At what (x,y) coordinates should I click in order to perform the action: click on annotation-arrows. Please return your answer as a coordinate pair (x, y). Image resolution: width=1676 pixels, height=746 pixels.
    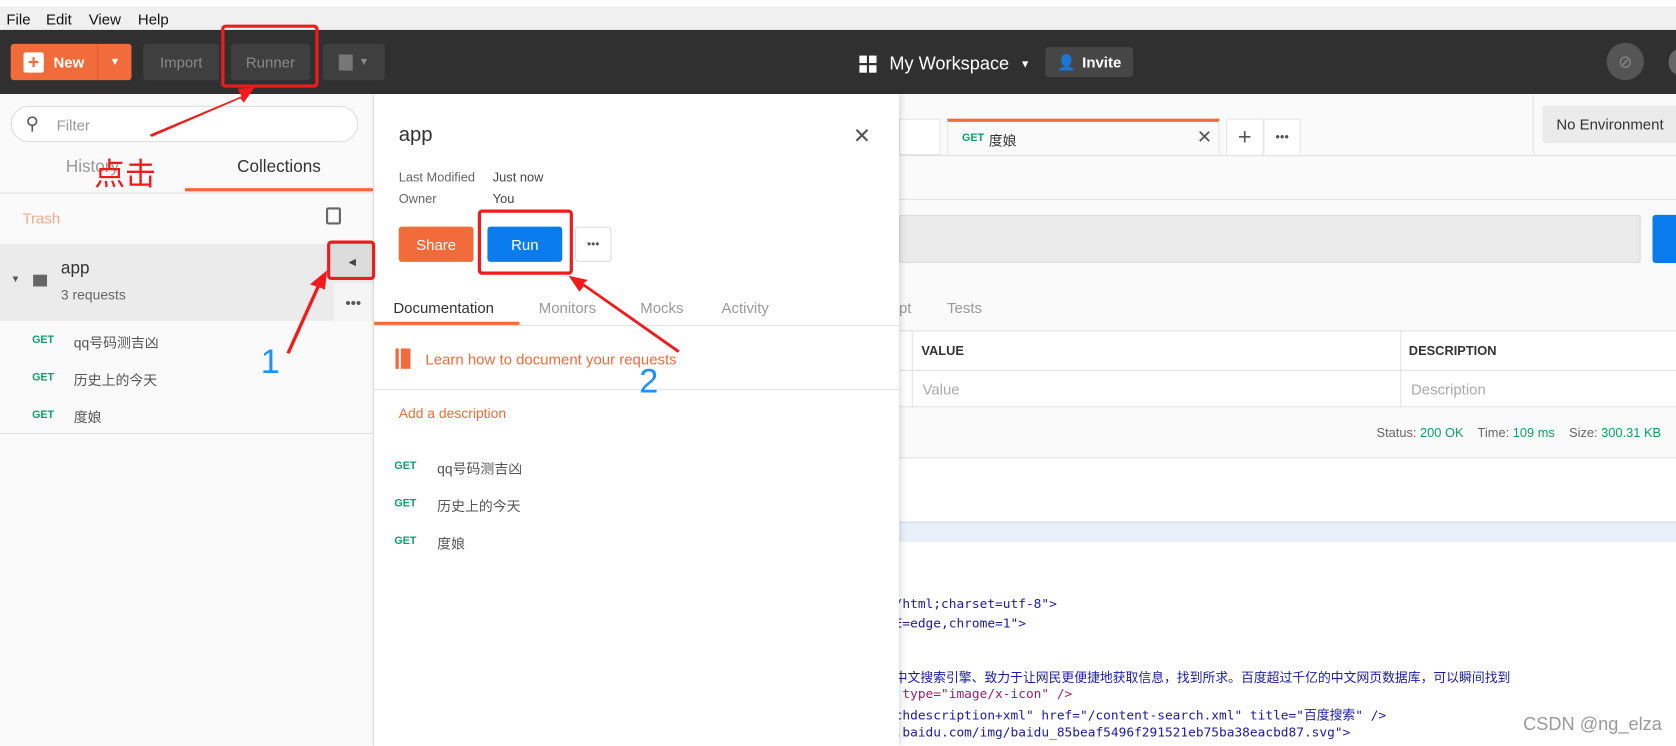
    Looking at the image, I should click on (414, 220).